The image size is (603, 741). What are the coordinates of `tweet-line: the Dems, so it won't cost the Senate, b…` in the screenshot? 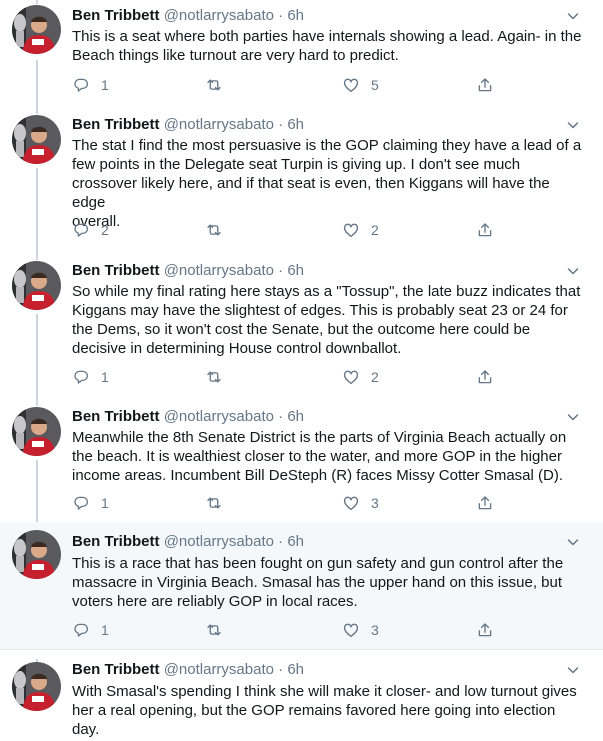 It's located at (301, 329).